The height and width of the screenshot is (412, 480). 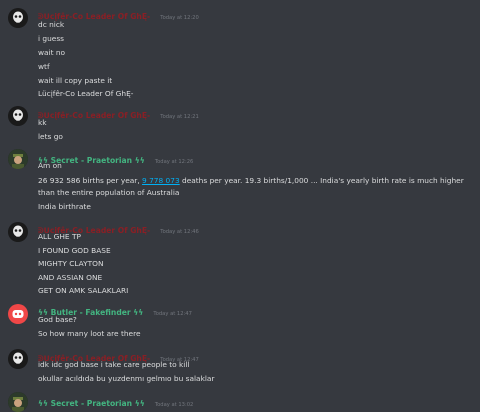 I want to click on timestamp: Today at 12:20, so click(x=179, y=18).